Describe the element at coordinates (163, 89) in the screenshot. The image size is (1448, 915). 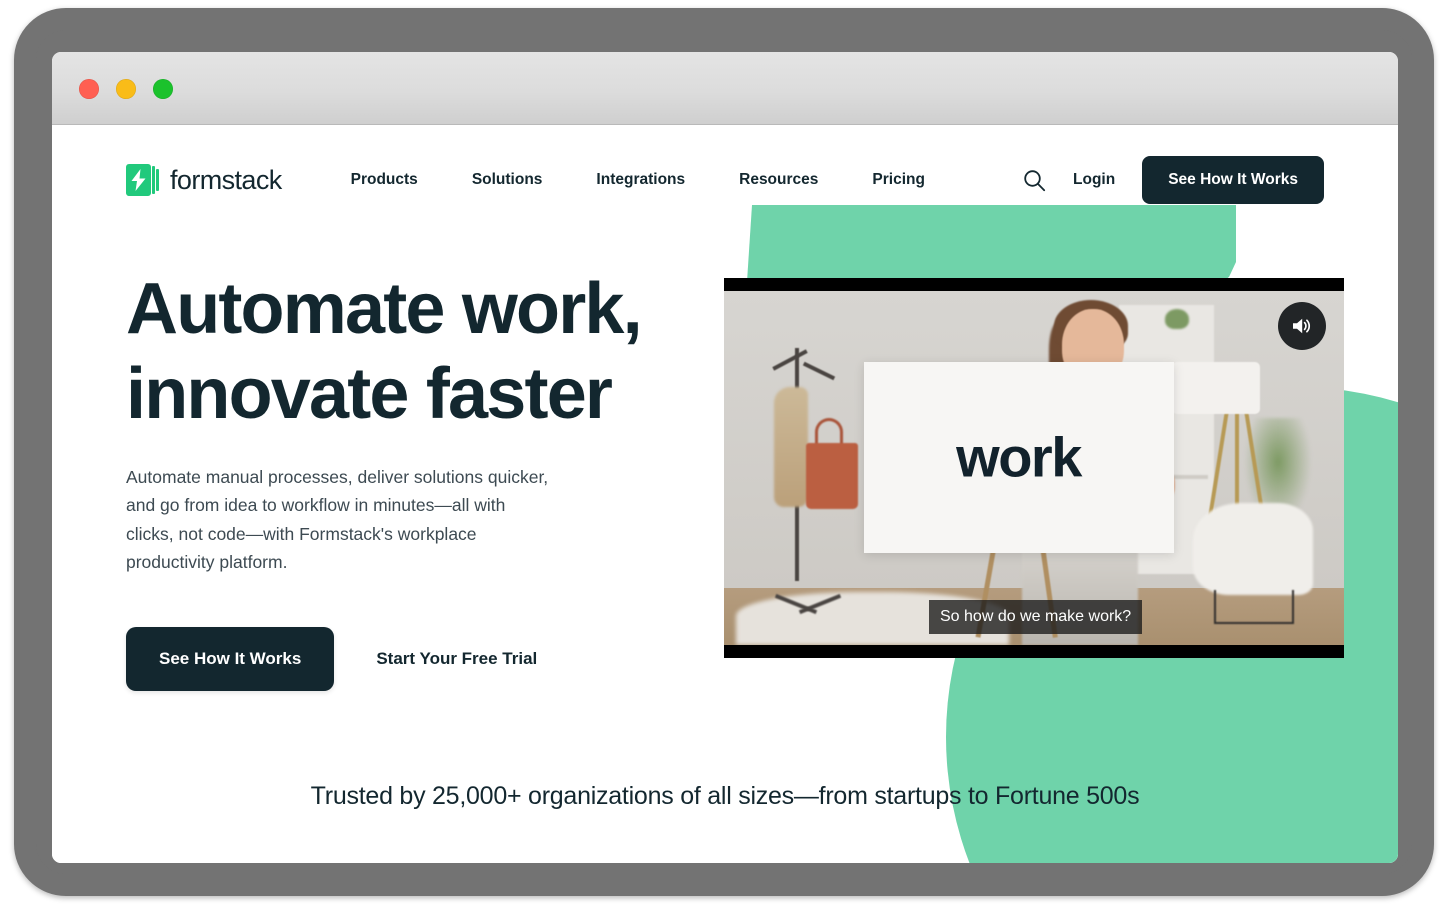
I see `zoom-window-button` at that location.